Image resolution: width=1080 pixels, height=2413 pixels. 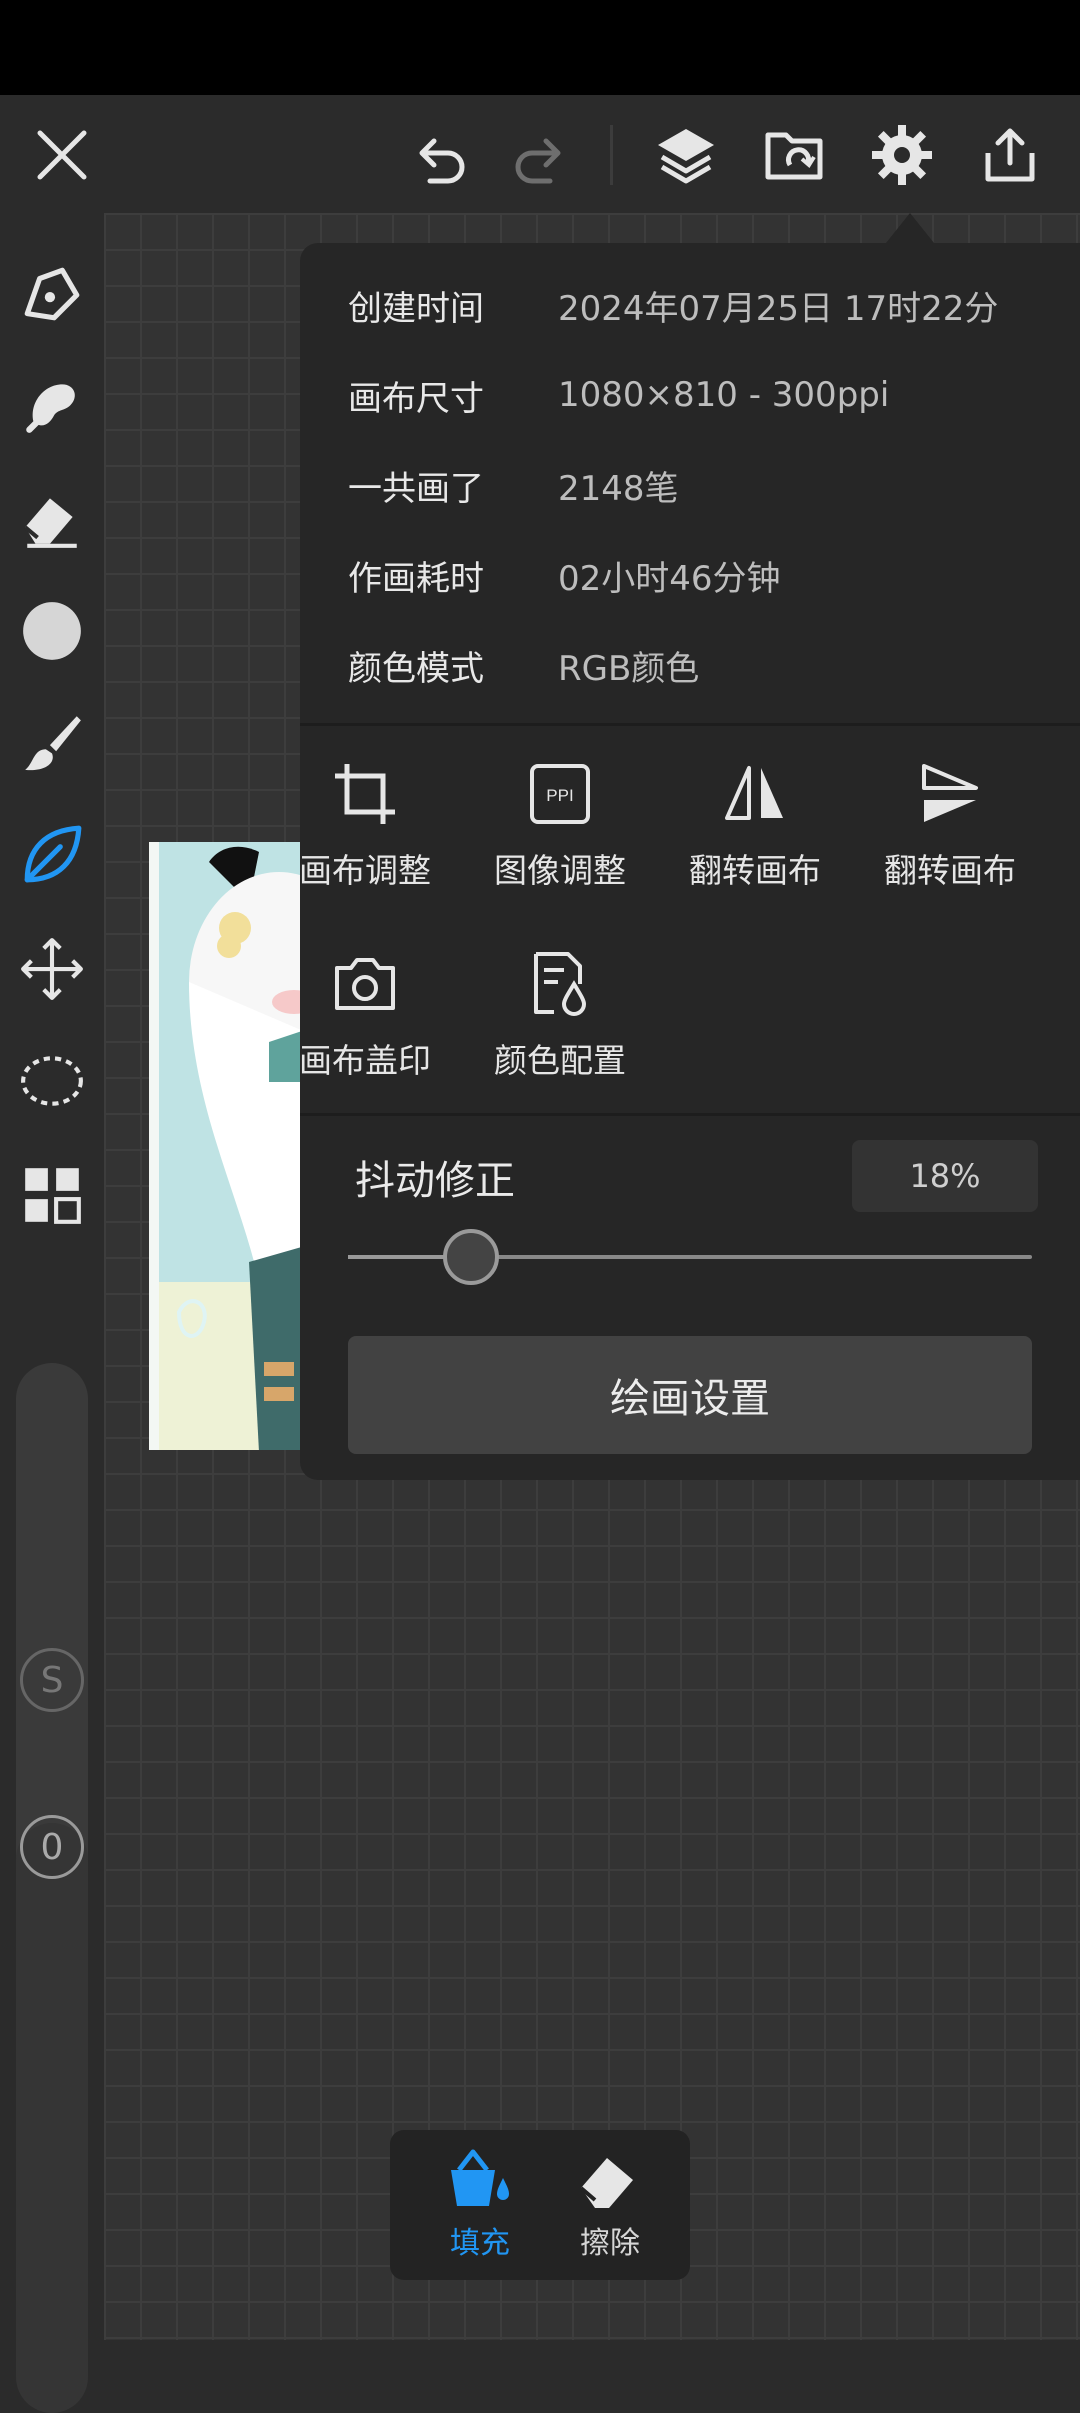 I want to click on flip-vertical-button: 翻转画布, so click(x=950, y=843).